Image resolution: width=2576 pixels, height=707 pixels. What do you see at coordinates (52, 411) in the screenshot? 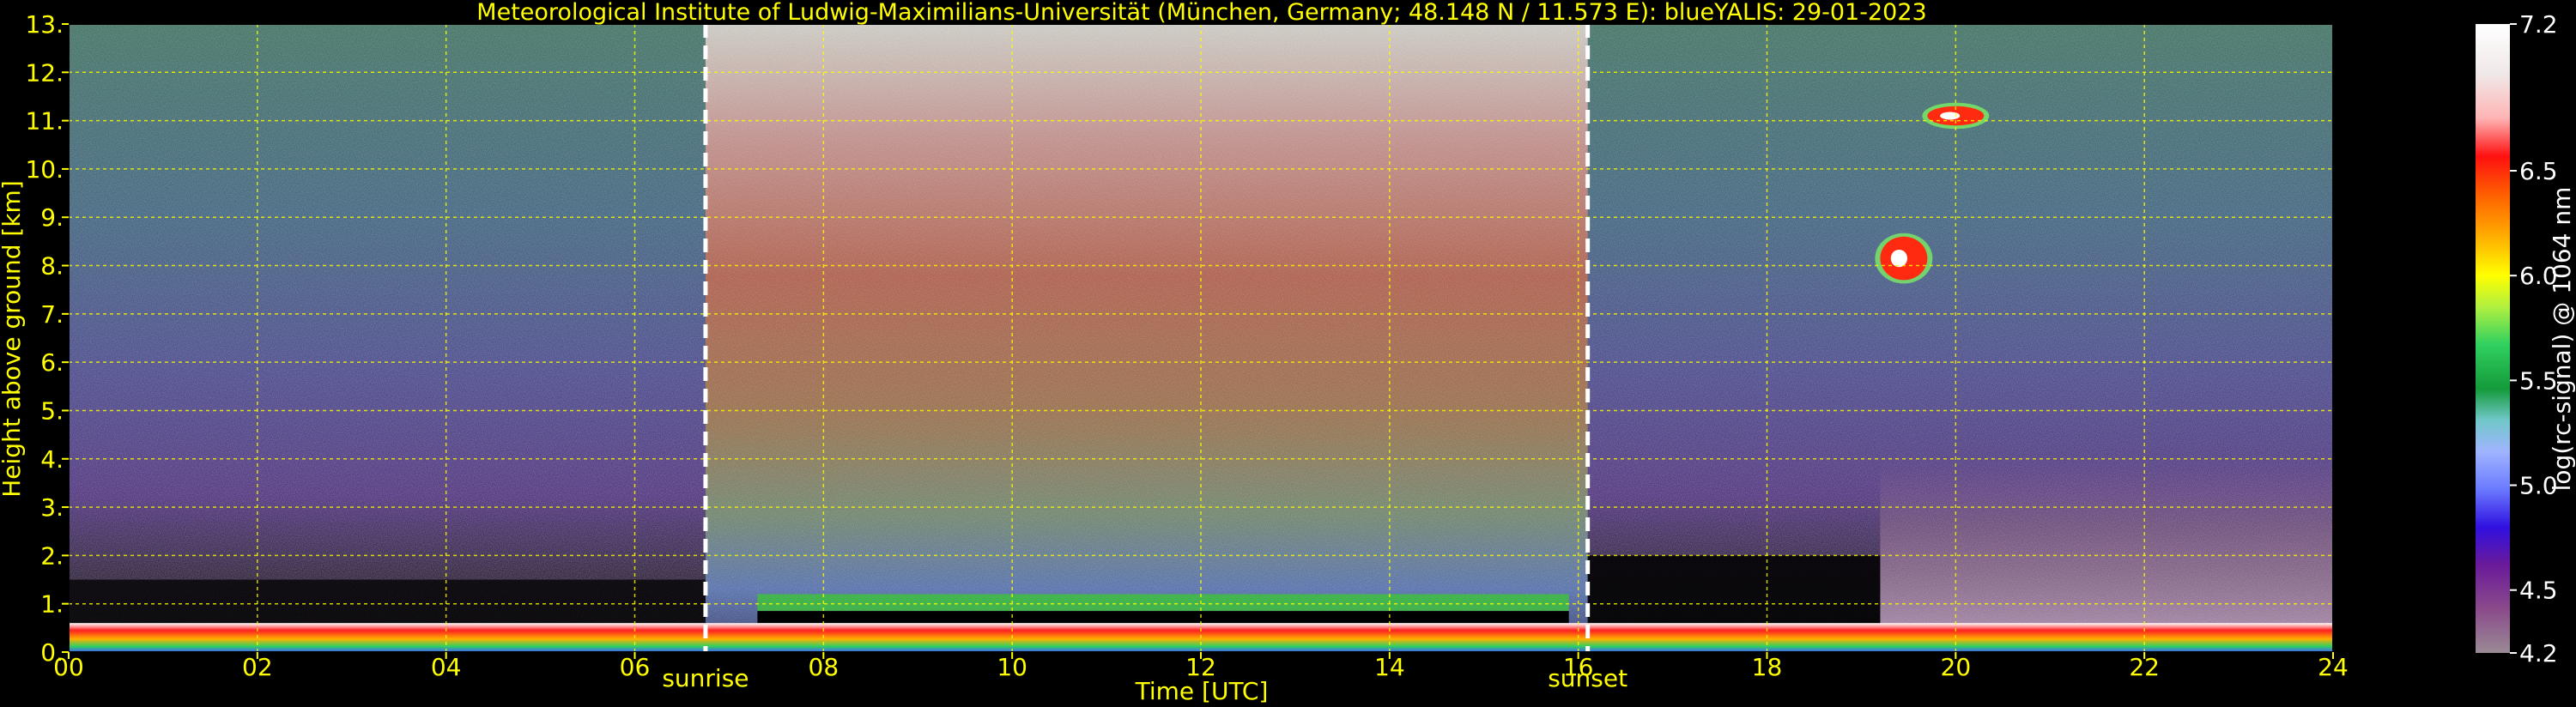
I see `y-tick-label: 5.` at bounding box center [52, 411].